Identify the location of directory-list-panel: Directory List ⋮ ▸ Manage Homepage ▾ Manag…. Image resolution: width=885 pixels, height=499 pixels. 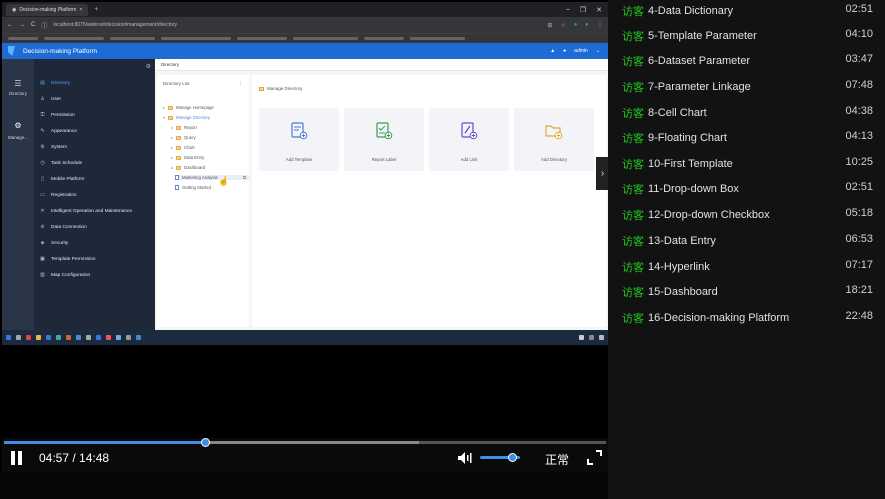
(203, 201).